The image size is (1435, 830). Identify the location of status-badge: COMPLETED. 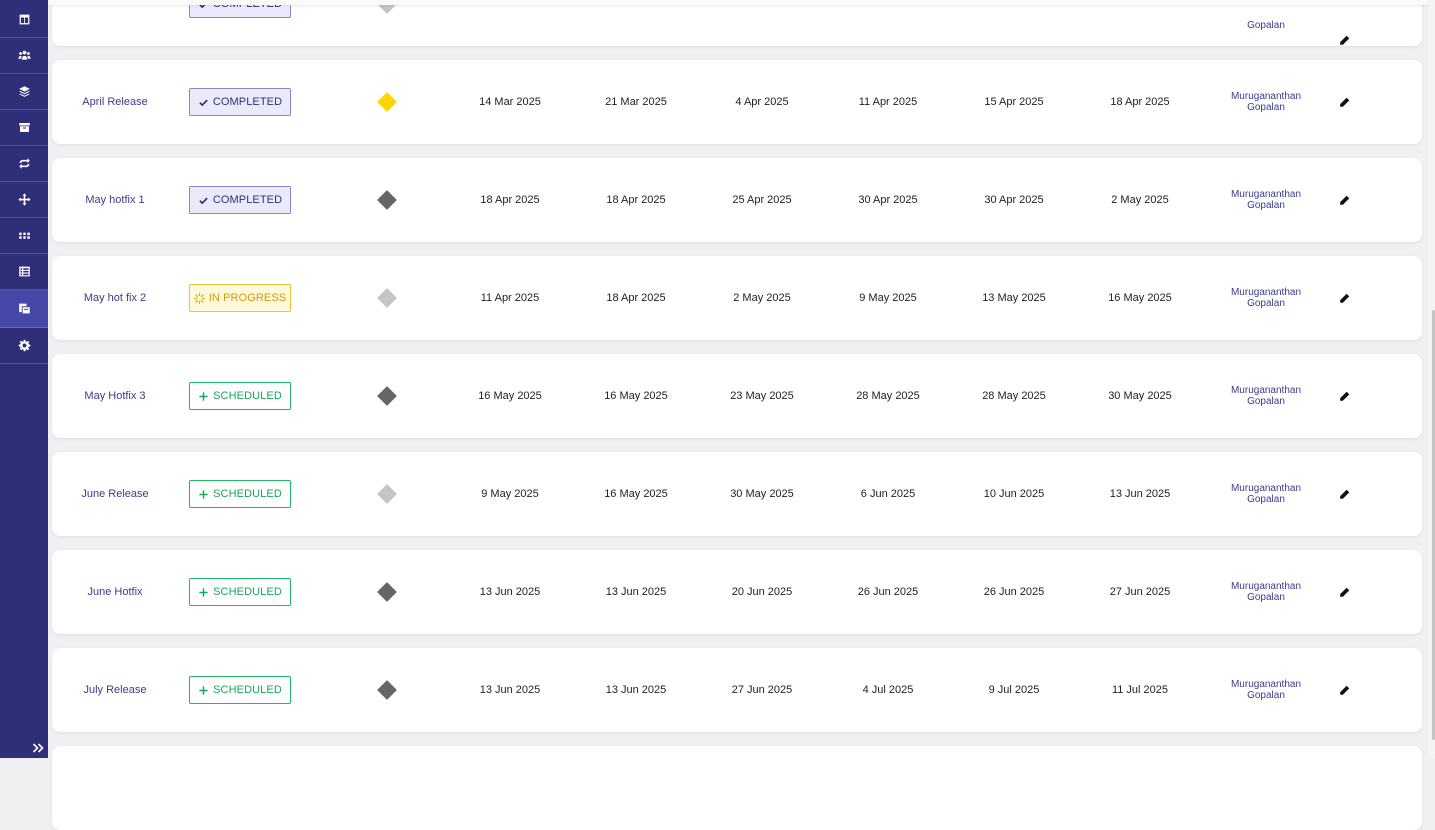
(240, 102).